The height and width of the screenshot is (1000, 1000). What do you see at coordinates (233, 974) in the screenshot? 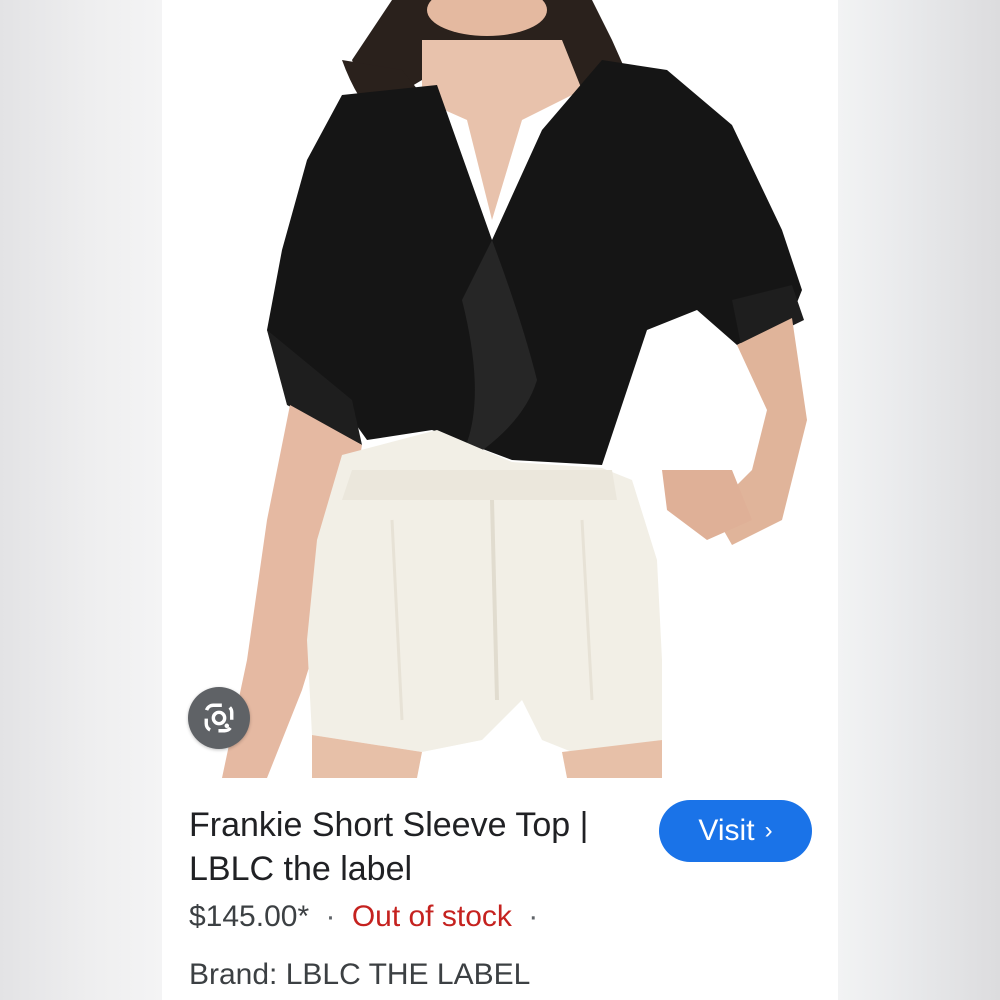
I see `brand-label: Brand:` at bounding box center [233, 974].